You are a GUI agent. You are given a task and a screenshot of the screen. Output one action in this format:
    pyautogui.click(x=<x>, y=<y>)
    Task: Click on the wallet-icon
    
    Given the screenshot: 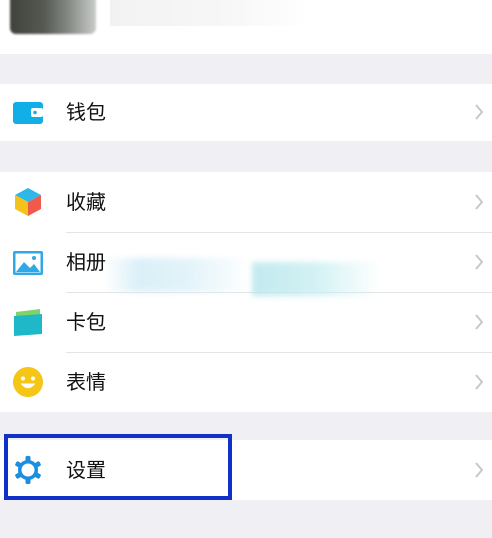 What is the action you would take?
    pyautogui.click(x=28, y=112)
    